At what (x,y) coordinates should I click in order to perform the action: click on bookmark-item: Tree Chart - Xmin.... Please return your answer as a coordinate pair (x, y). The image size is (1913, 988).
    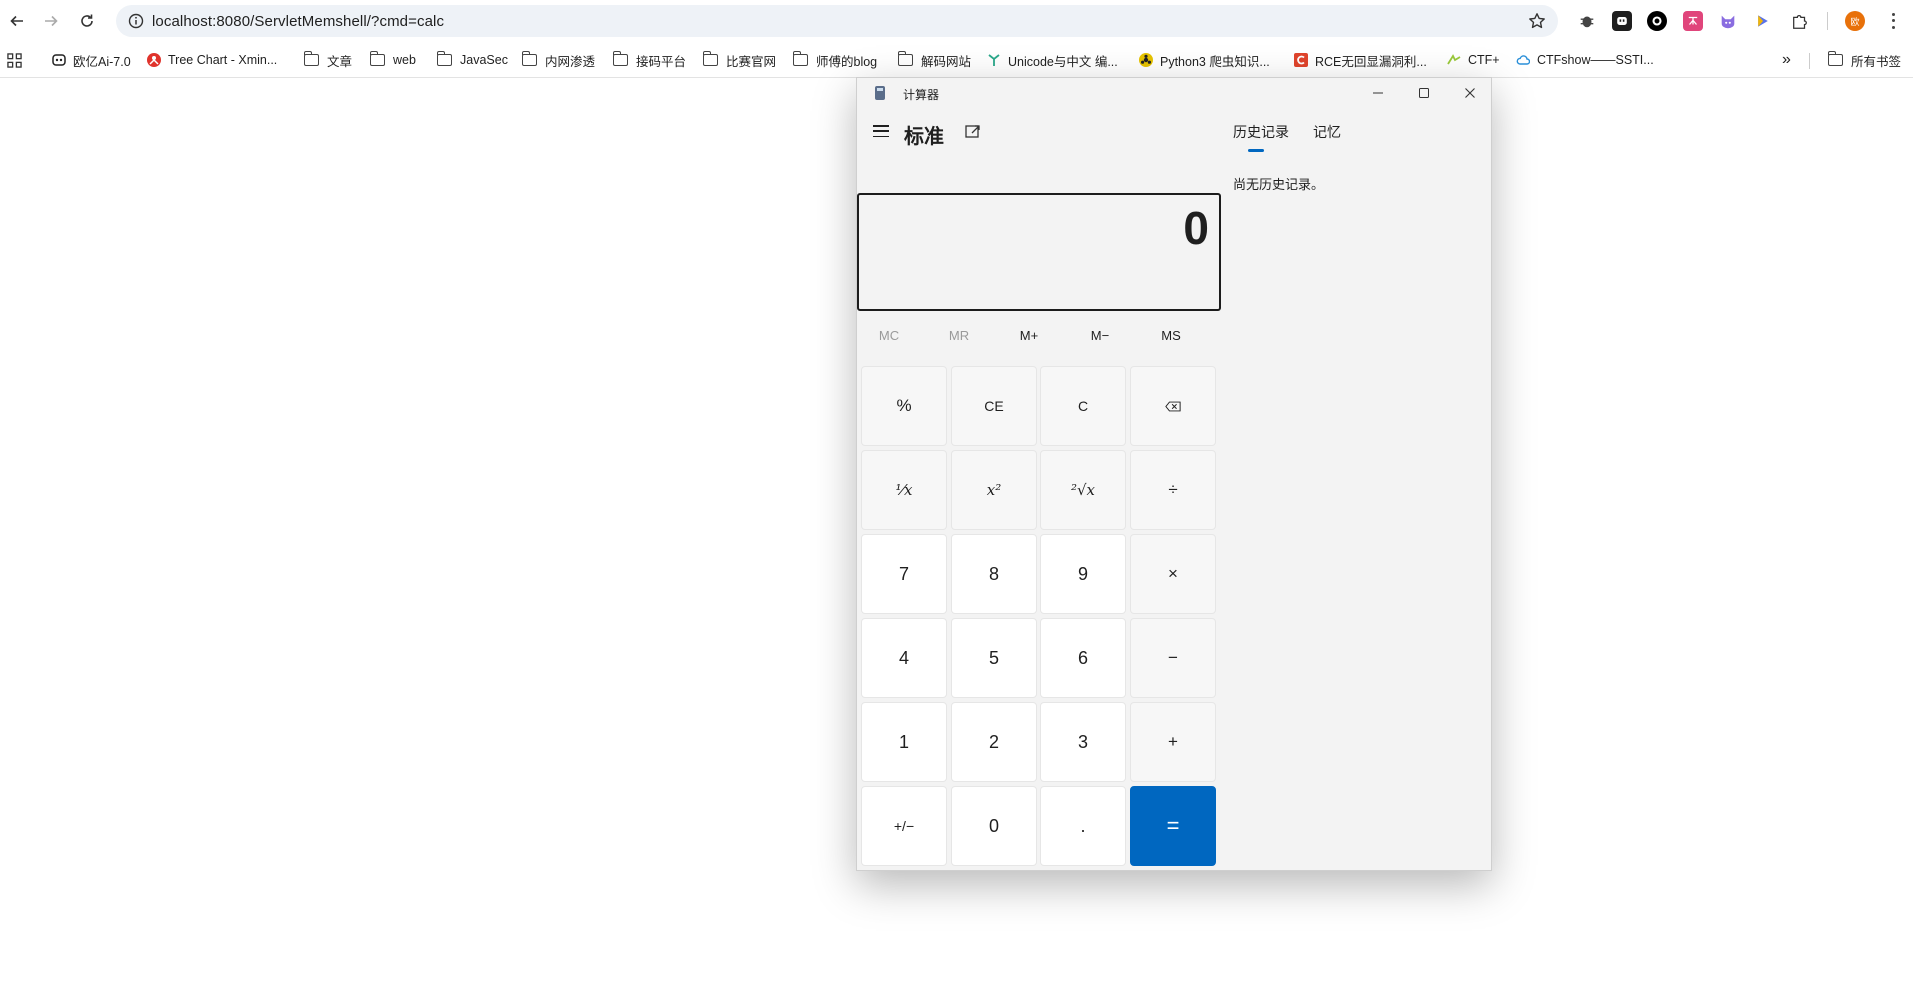
    Looking at the image, I should click on (212, 60).